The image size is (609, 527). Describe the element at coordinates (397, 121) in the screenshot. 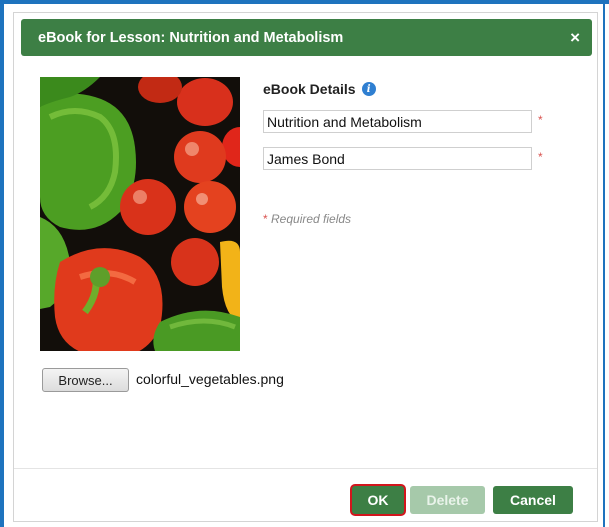

I see `ebook-title-input` at that location.